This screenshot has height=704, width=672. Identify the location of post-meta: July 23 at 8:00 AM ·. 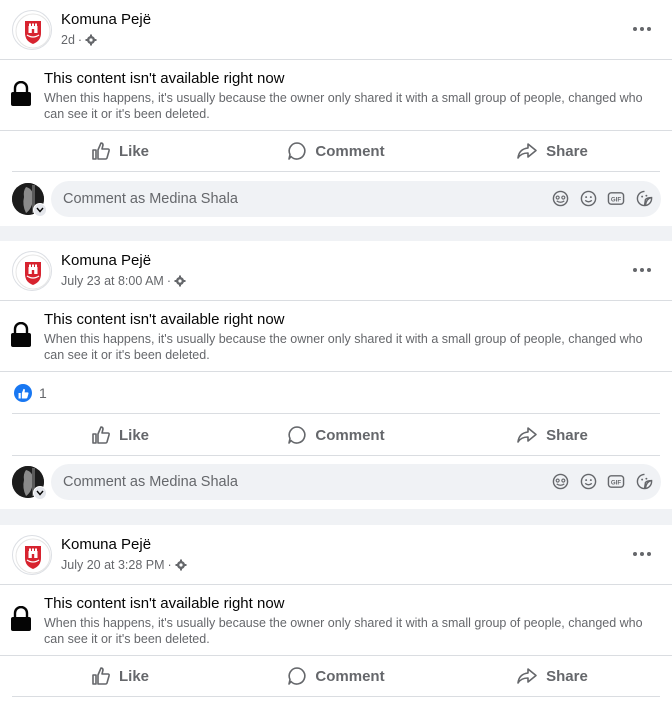
(123, 281).